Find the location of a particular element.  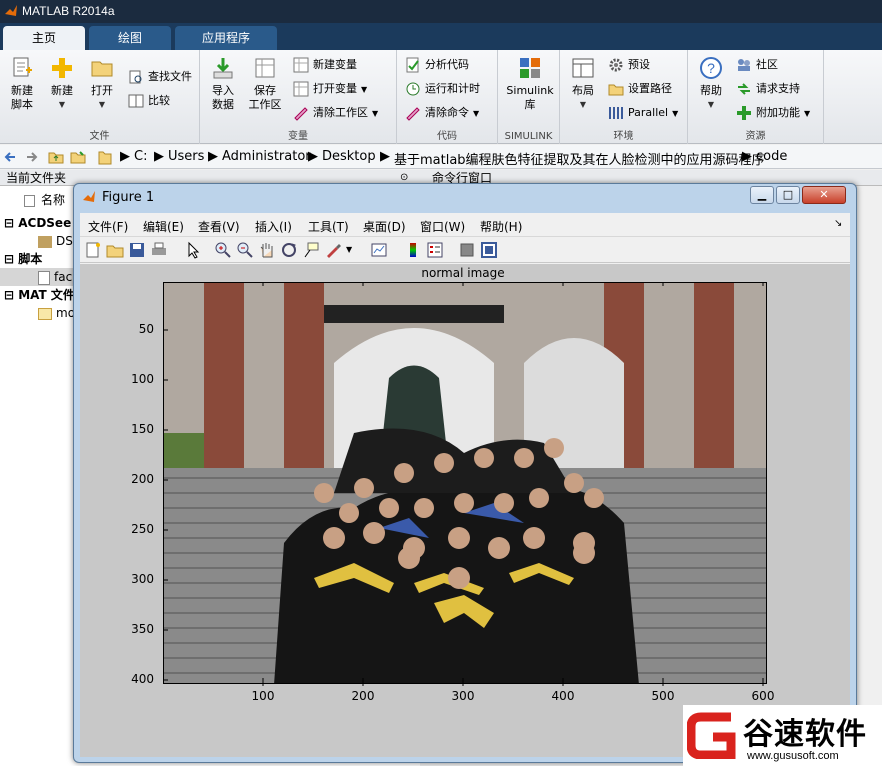

tab-home: 主页 is located at coordinates (44, 38).